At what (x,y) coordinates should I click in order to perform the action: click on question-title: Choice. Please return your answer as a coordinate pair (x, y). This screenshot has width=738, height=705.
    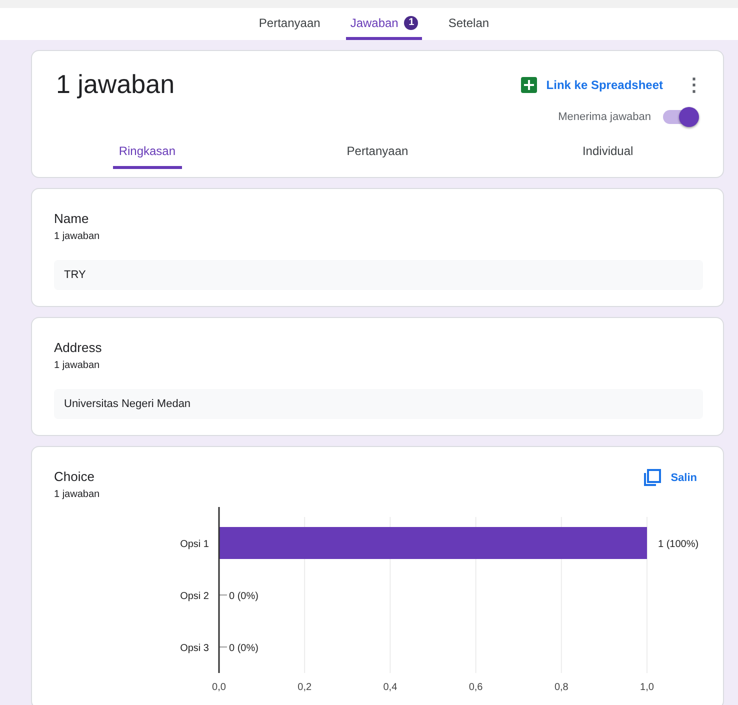
    Looking at the image, I should click on (75, 476).